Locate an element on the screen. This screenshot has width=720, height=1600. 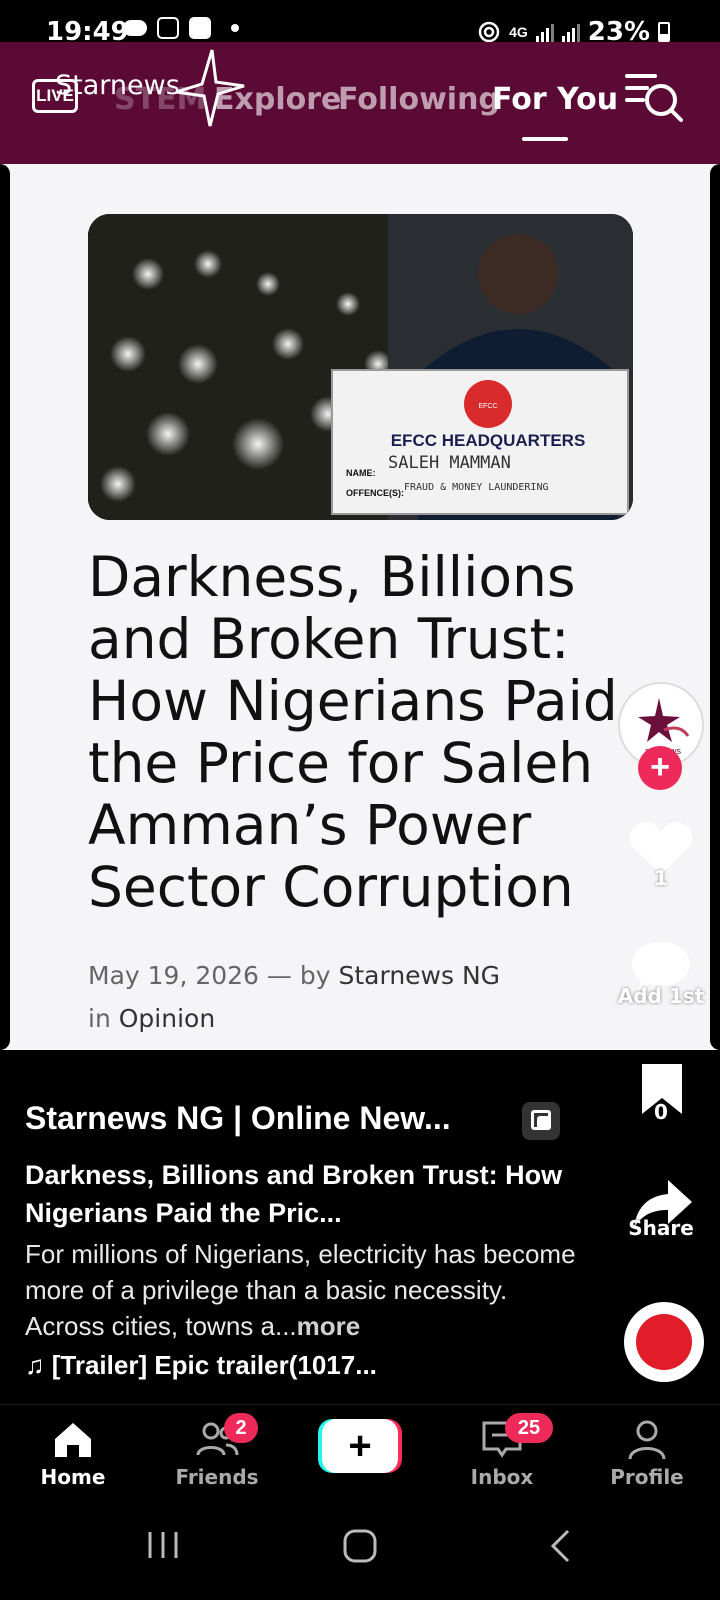
instagram-icon is located at coordinates (168, 28).